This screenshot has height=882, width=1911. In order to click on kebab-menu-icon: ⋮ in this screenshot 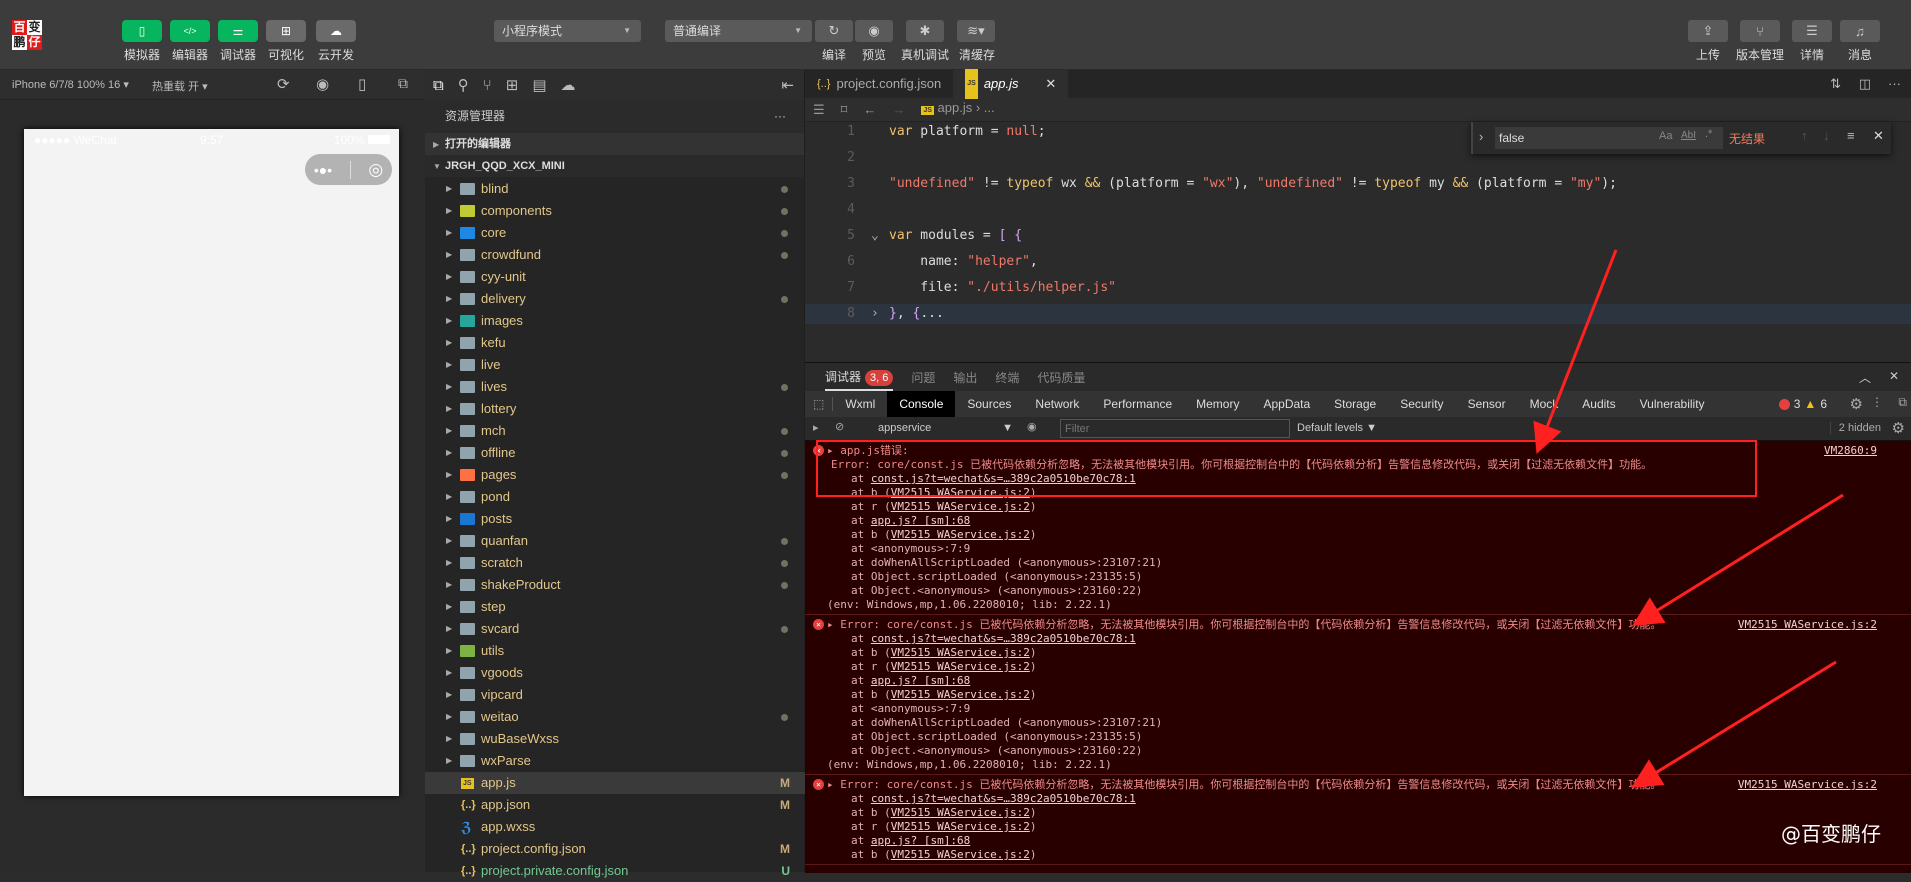, I will do `click(1877, 402)`.